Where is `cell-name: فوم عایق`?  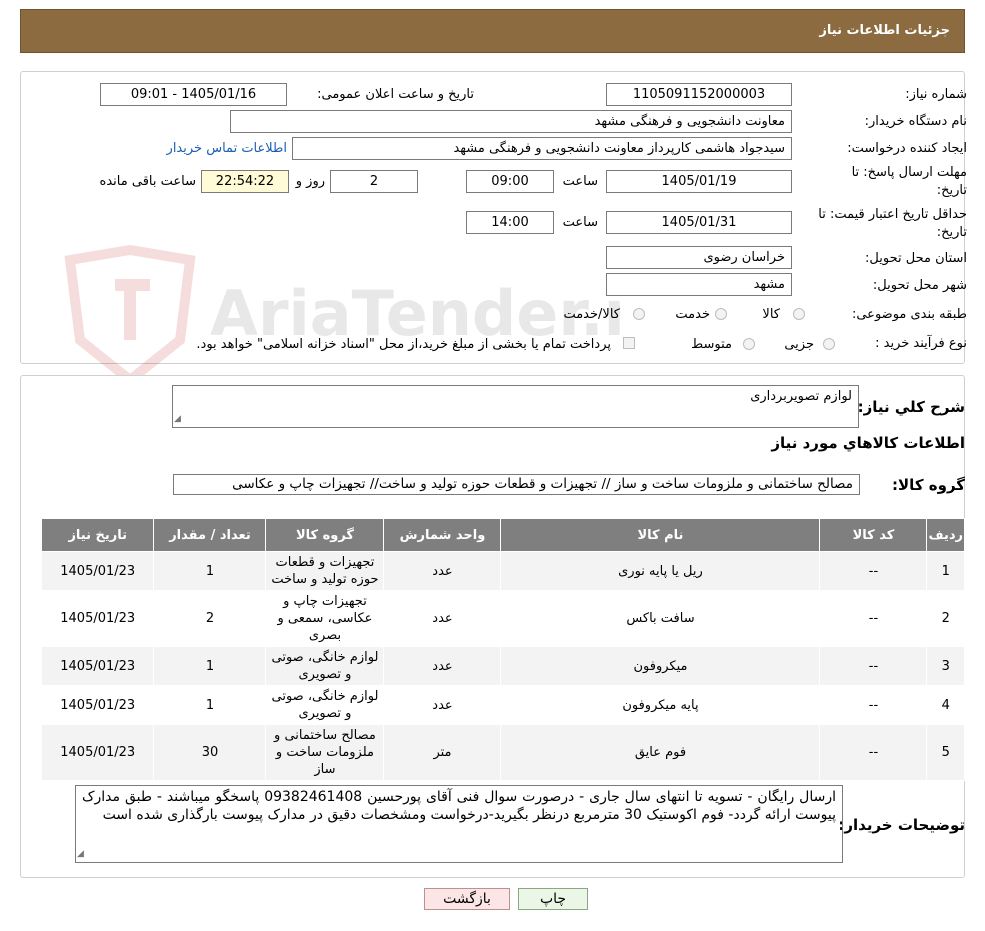
cell-name: فوم عایق is located at coordinates (660, 752).